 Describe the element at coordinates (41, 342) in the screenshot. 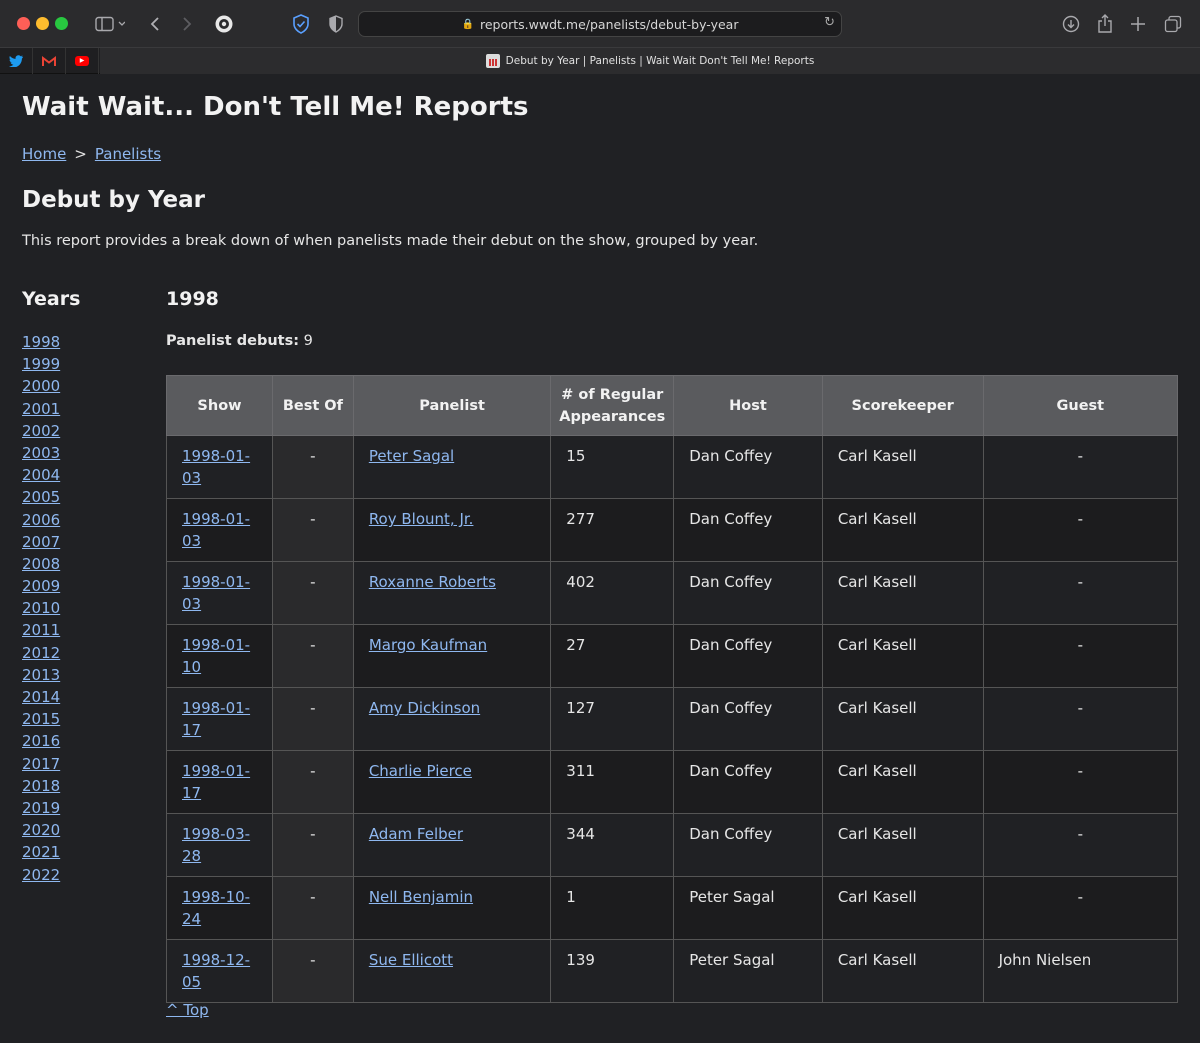

I see `year-link: 1998` at that location.